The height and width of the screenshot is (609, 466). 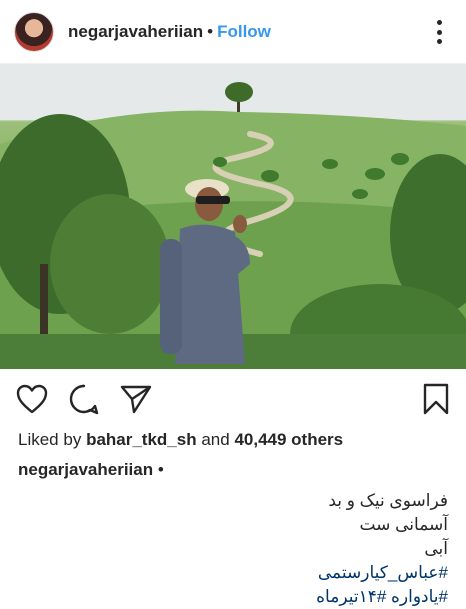 I want to click on heart-icon, so click(x=32, y=399).